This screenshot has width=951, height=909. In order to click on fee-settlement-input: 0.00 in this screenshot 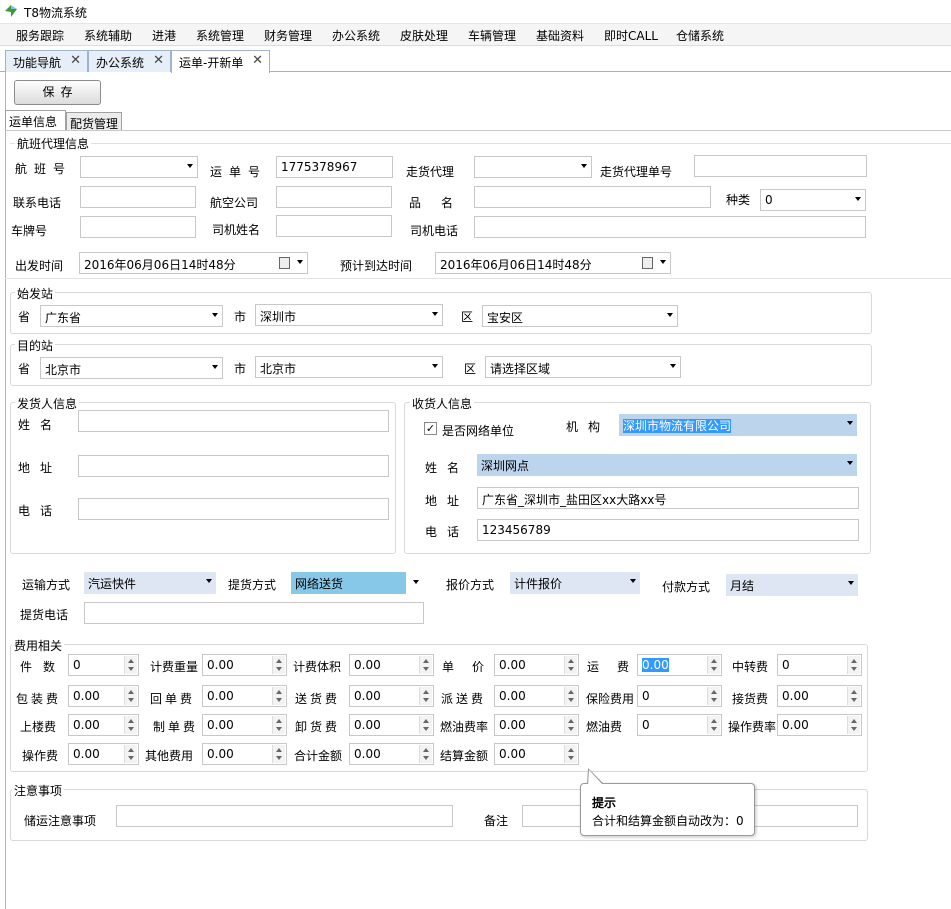, I will do `click(536, 754)`.